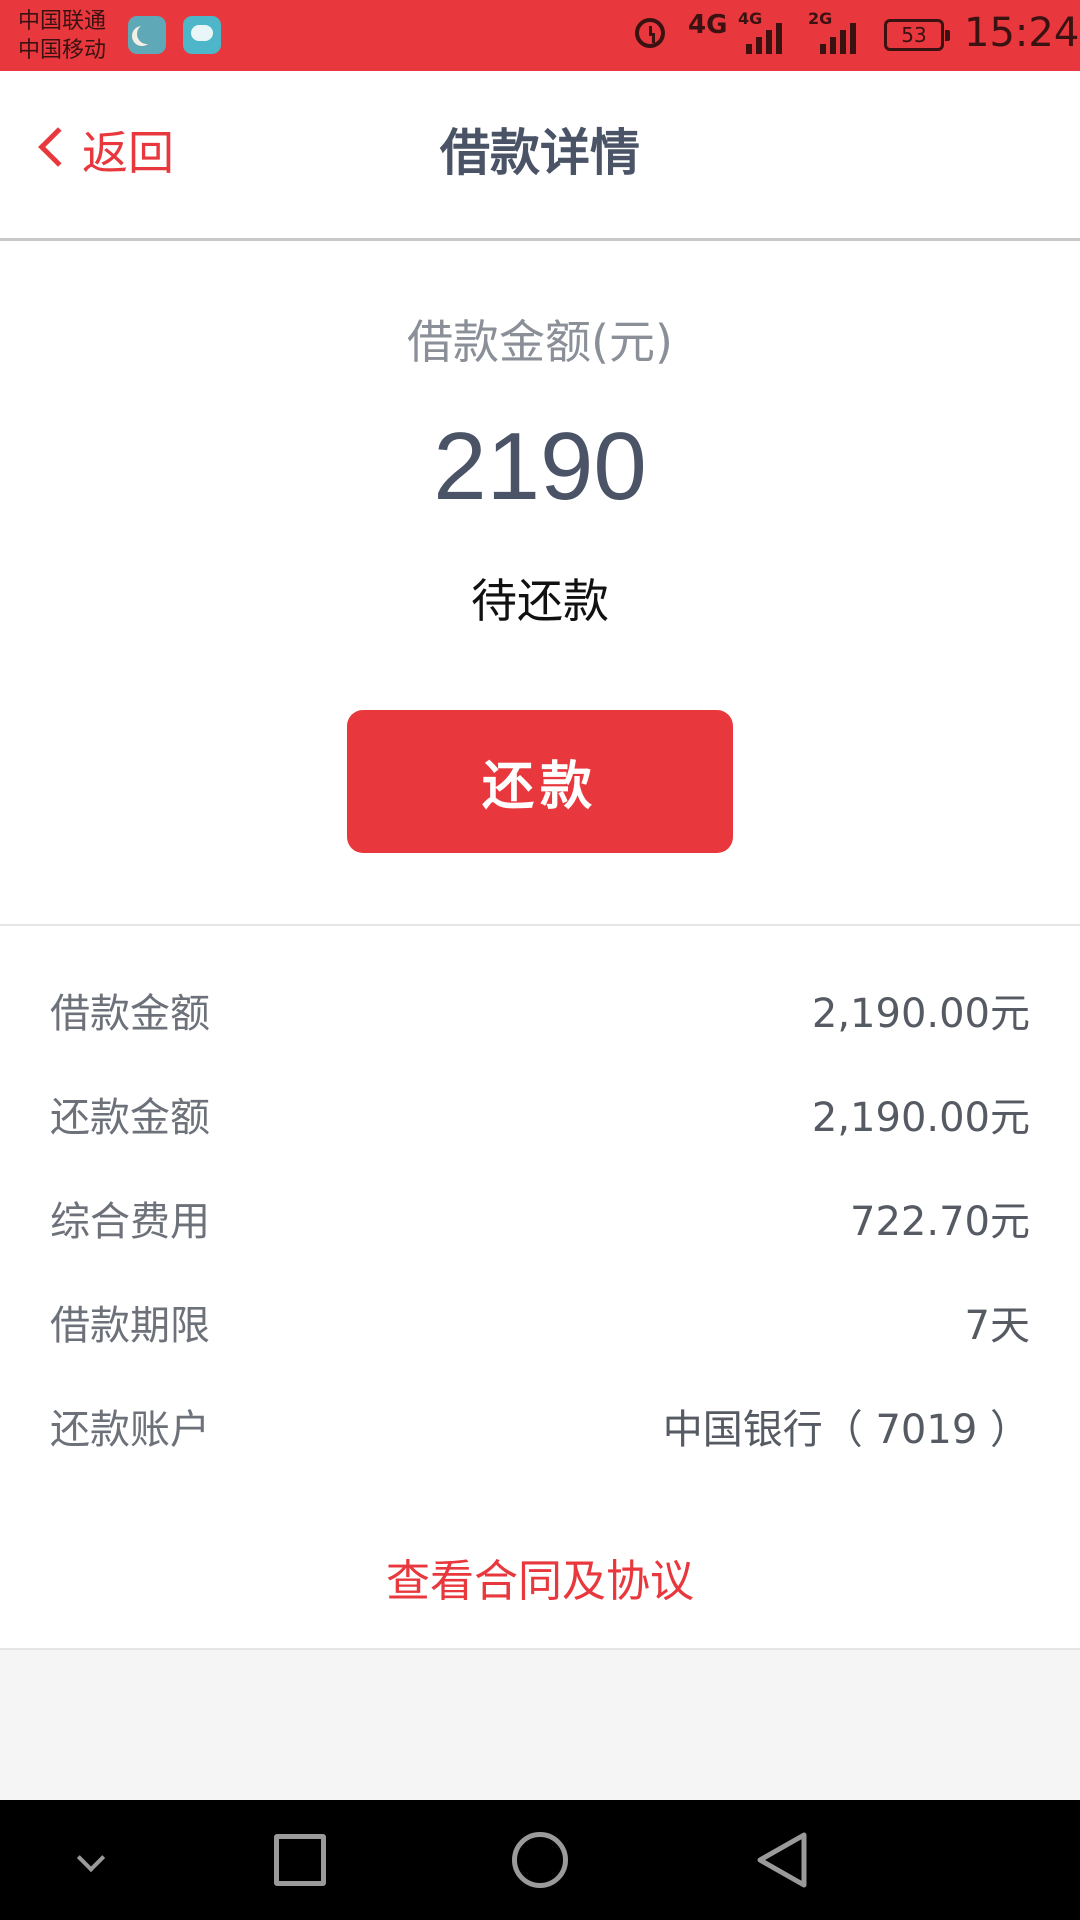  What do you see at coordinates (540, 925) in the screenshot?
I see `divider` at bounding box center [540, 925].